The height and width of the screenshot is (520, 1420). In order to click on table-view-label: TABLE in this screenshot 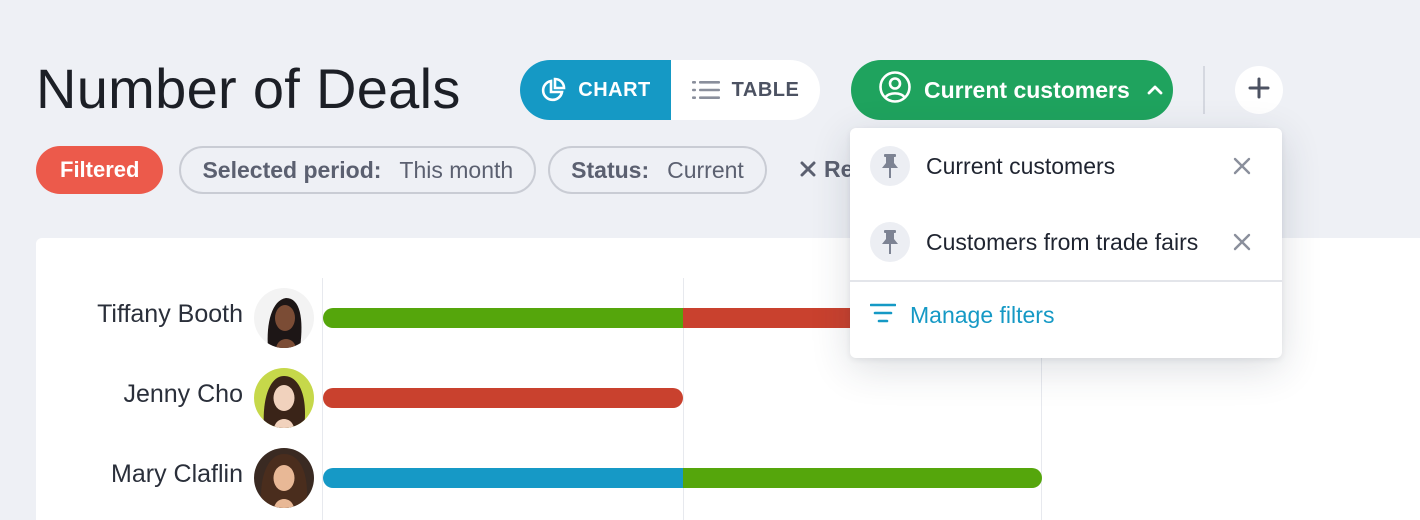, I will do `click(765, 89)`.